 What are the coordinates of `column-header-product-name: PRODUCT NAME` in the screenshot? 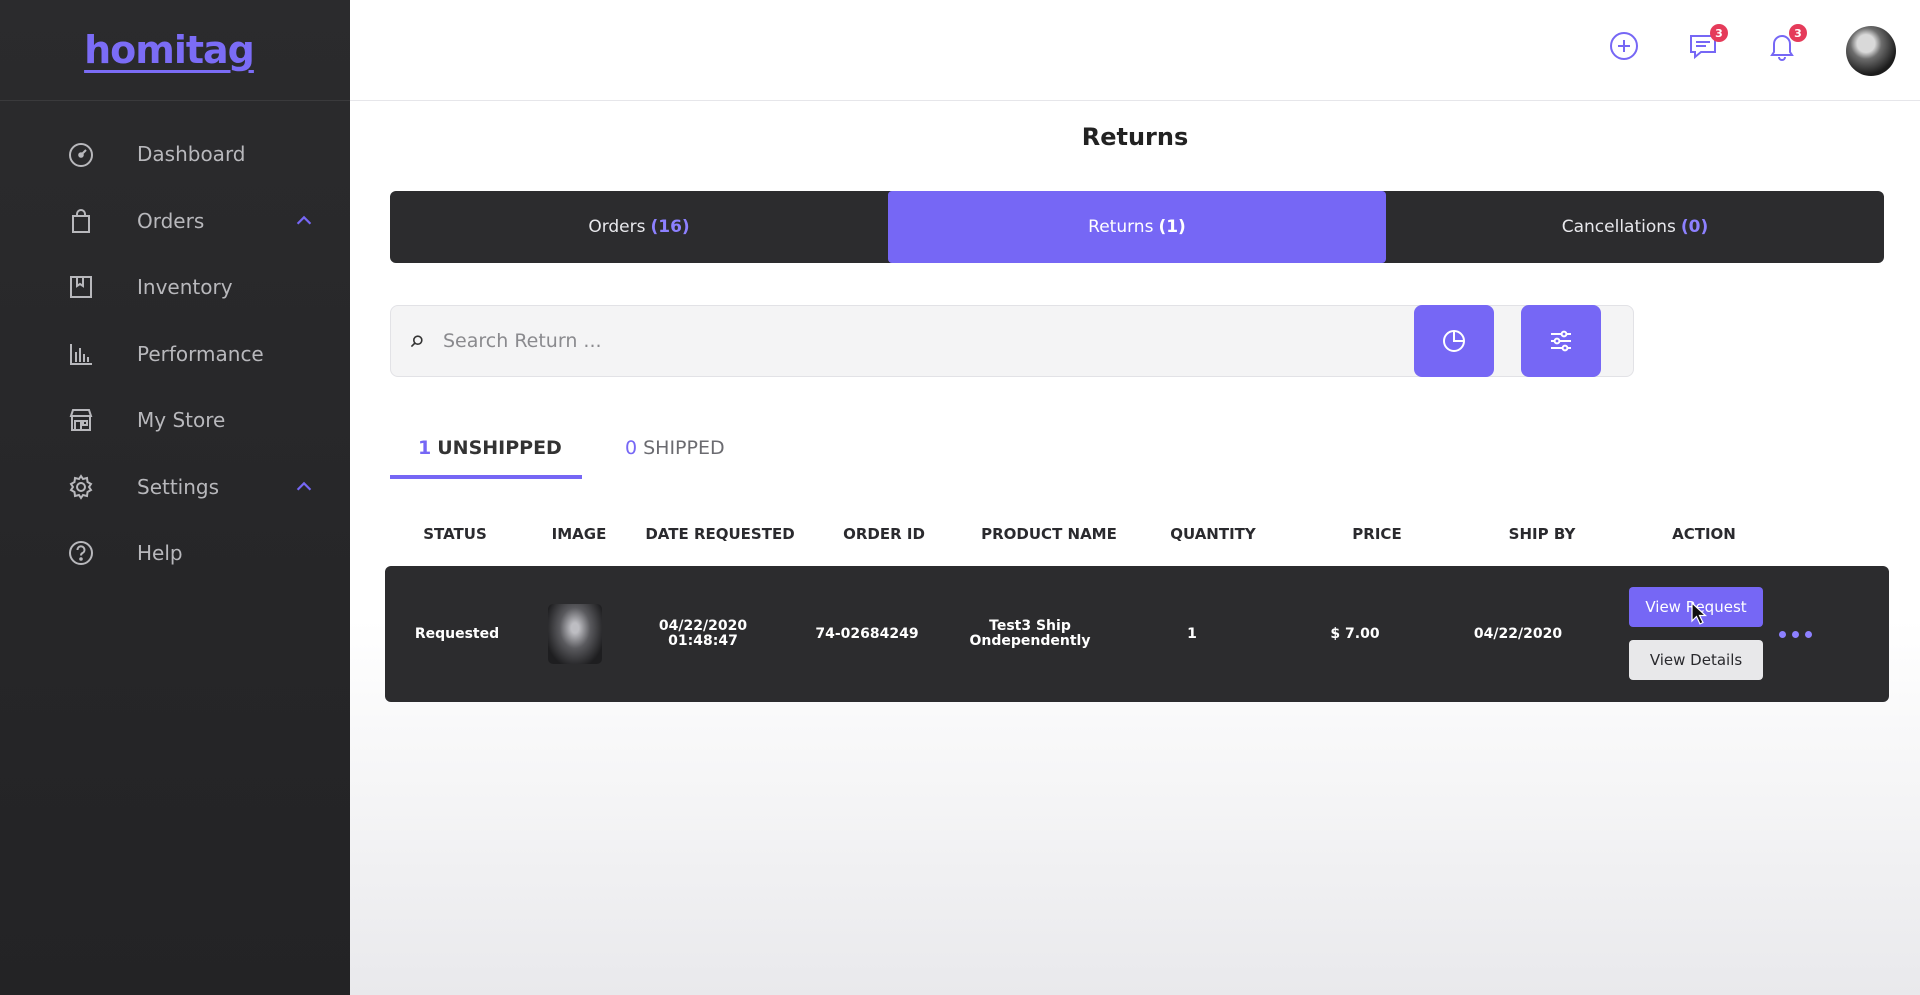 It's located at (1049, 534).